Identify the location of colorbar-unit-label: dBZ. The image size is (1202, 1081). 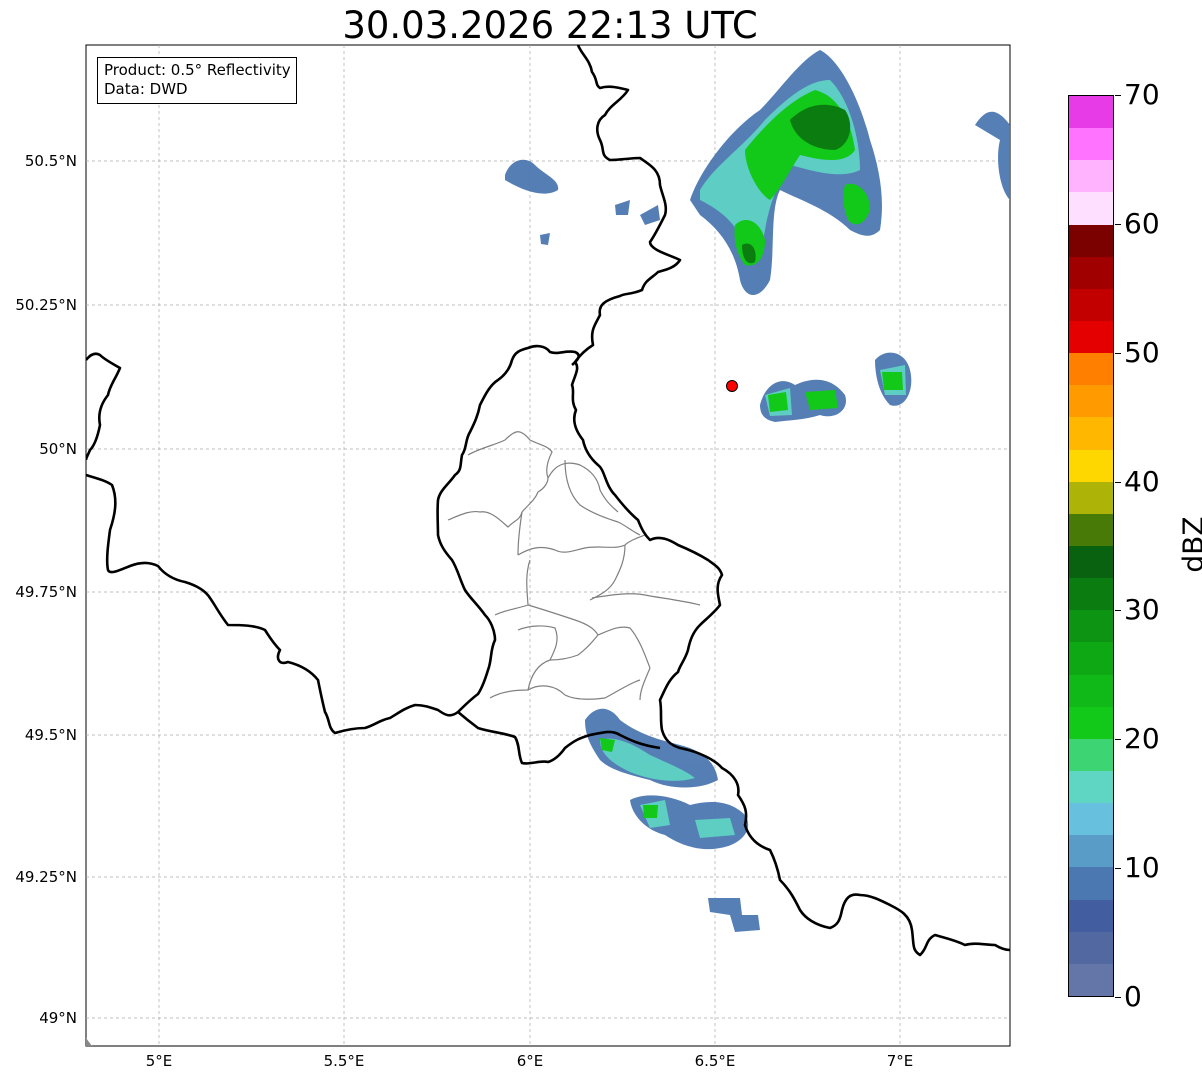
(1189, 544).